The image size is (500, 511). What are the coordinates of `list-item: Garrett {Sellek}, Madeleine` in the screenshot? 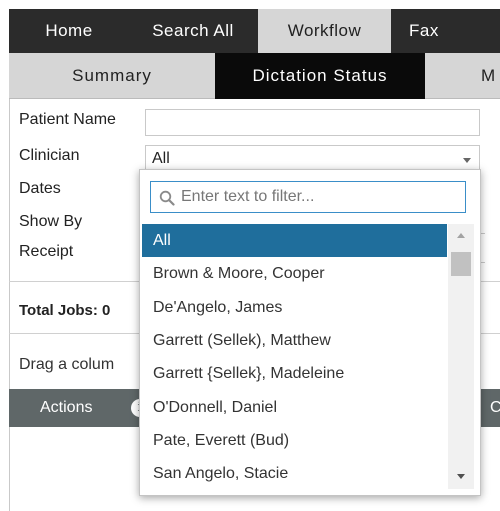 It's located at (294, 373).